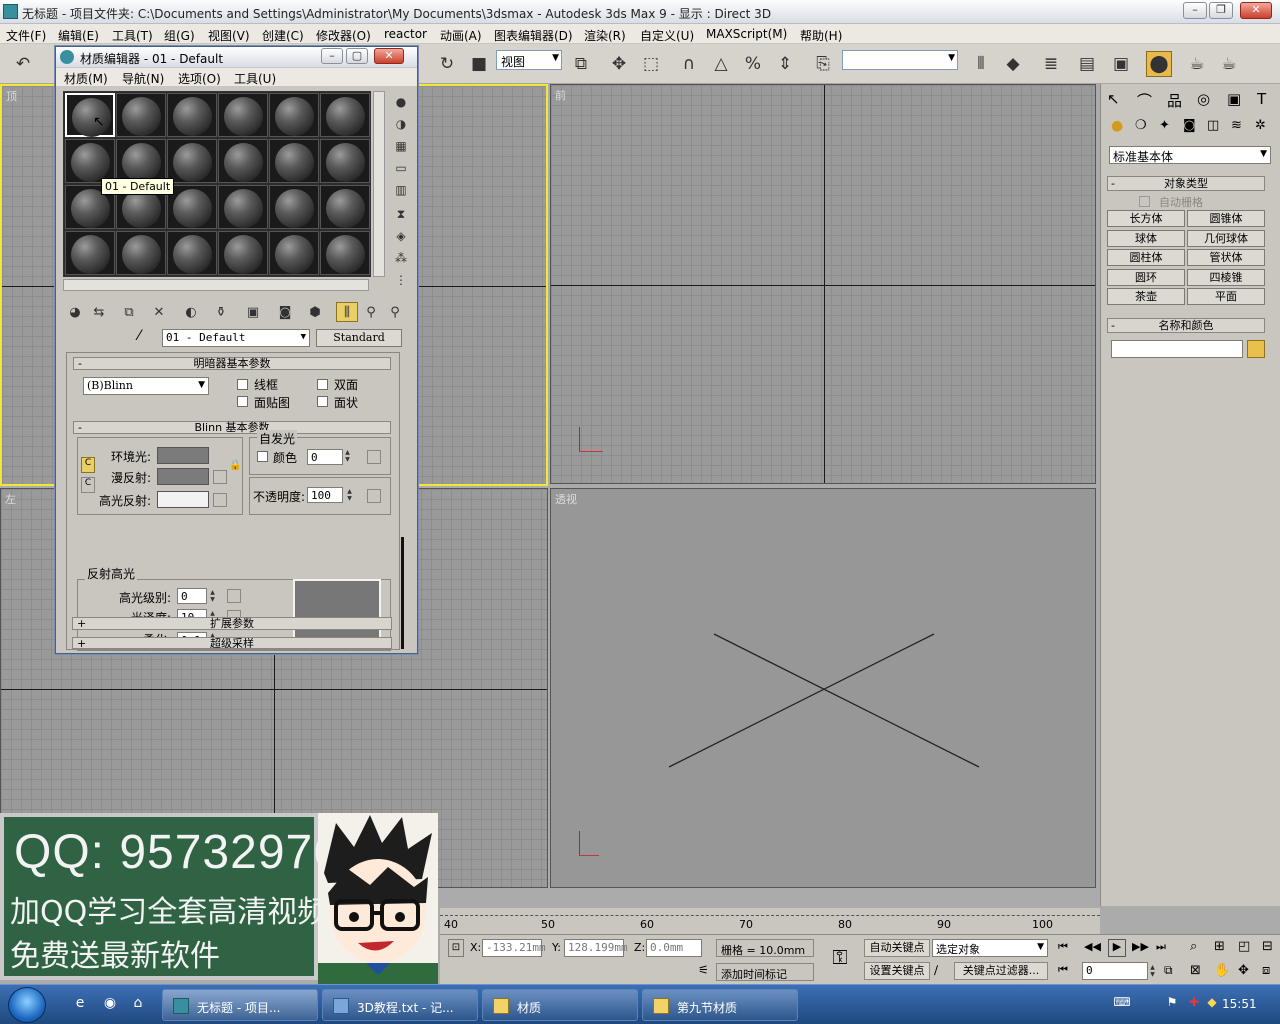 This screenshot has width=1280, height=1024. I want to click on teapot-button: 茶壶, so click(1146, 296).